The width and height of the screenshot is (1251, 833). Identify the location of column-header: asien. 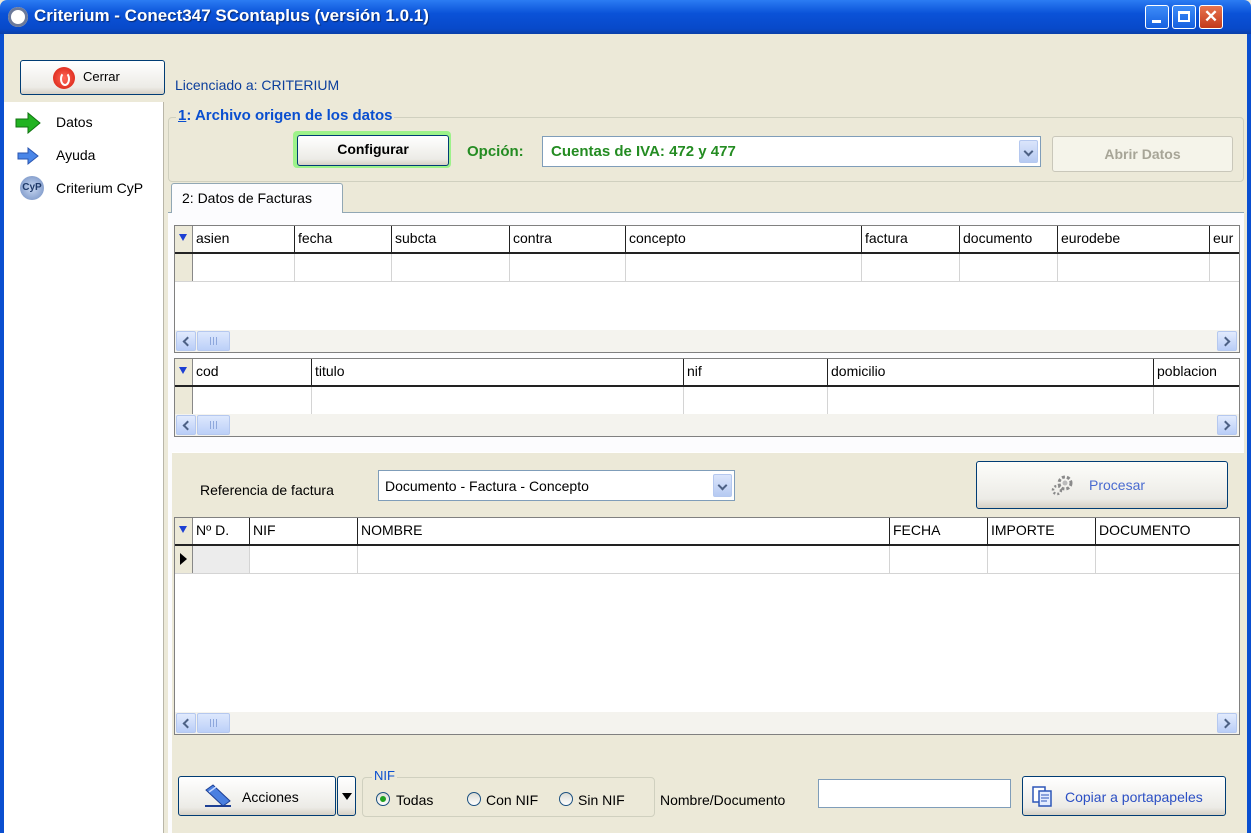
(243, 239).